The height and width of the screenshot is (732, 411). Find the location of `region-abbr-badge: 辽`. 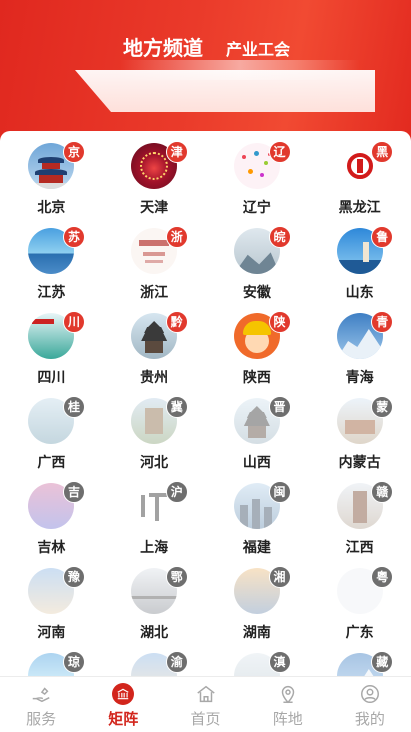

region-abbr-badge: 辽 is located at coordinates (279, 152).